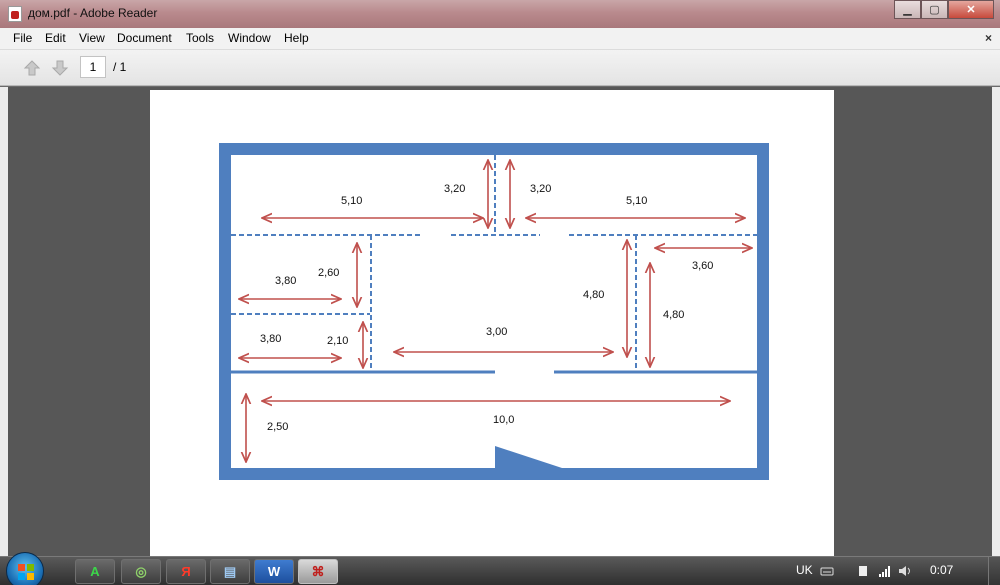 The height and width of the screenshot is (585, 1000). What do you see at coordinates (93, 13) in the screenshot?
I see `window-title: дом.pdf - Adobe Reader` at bounding box center [93, 13].